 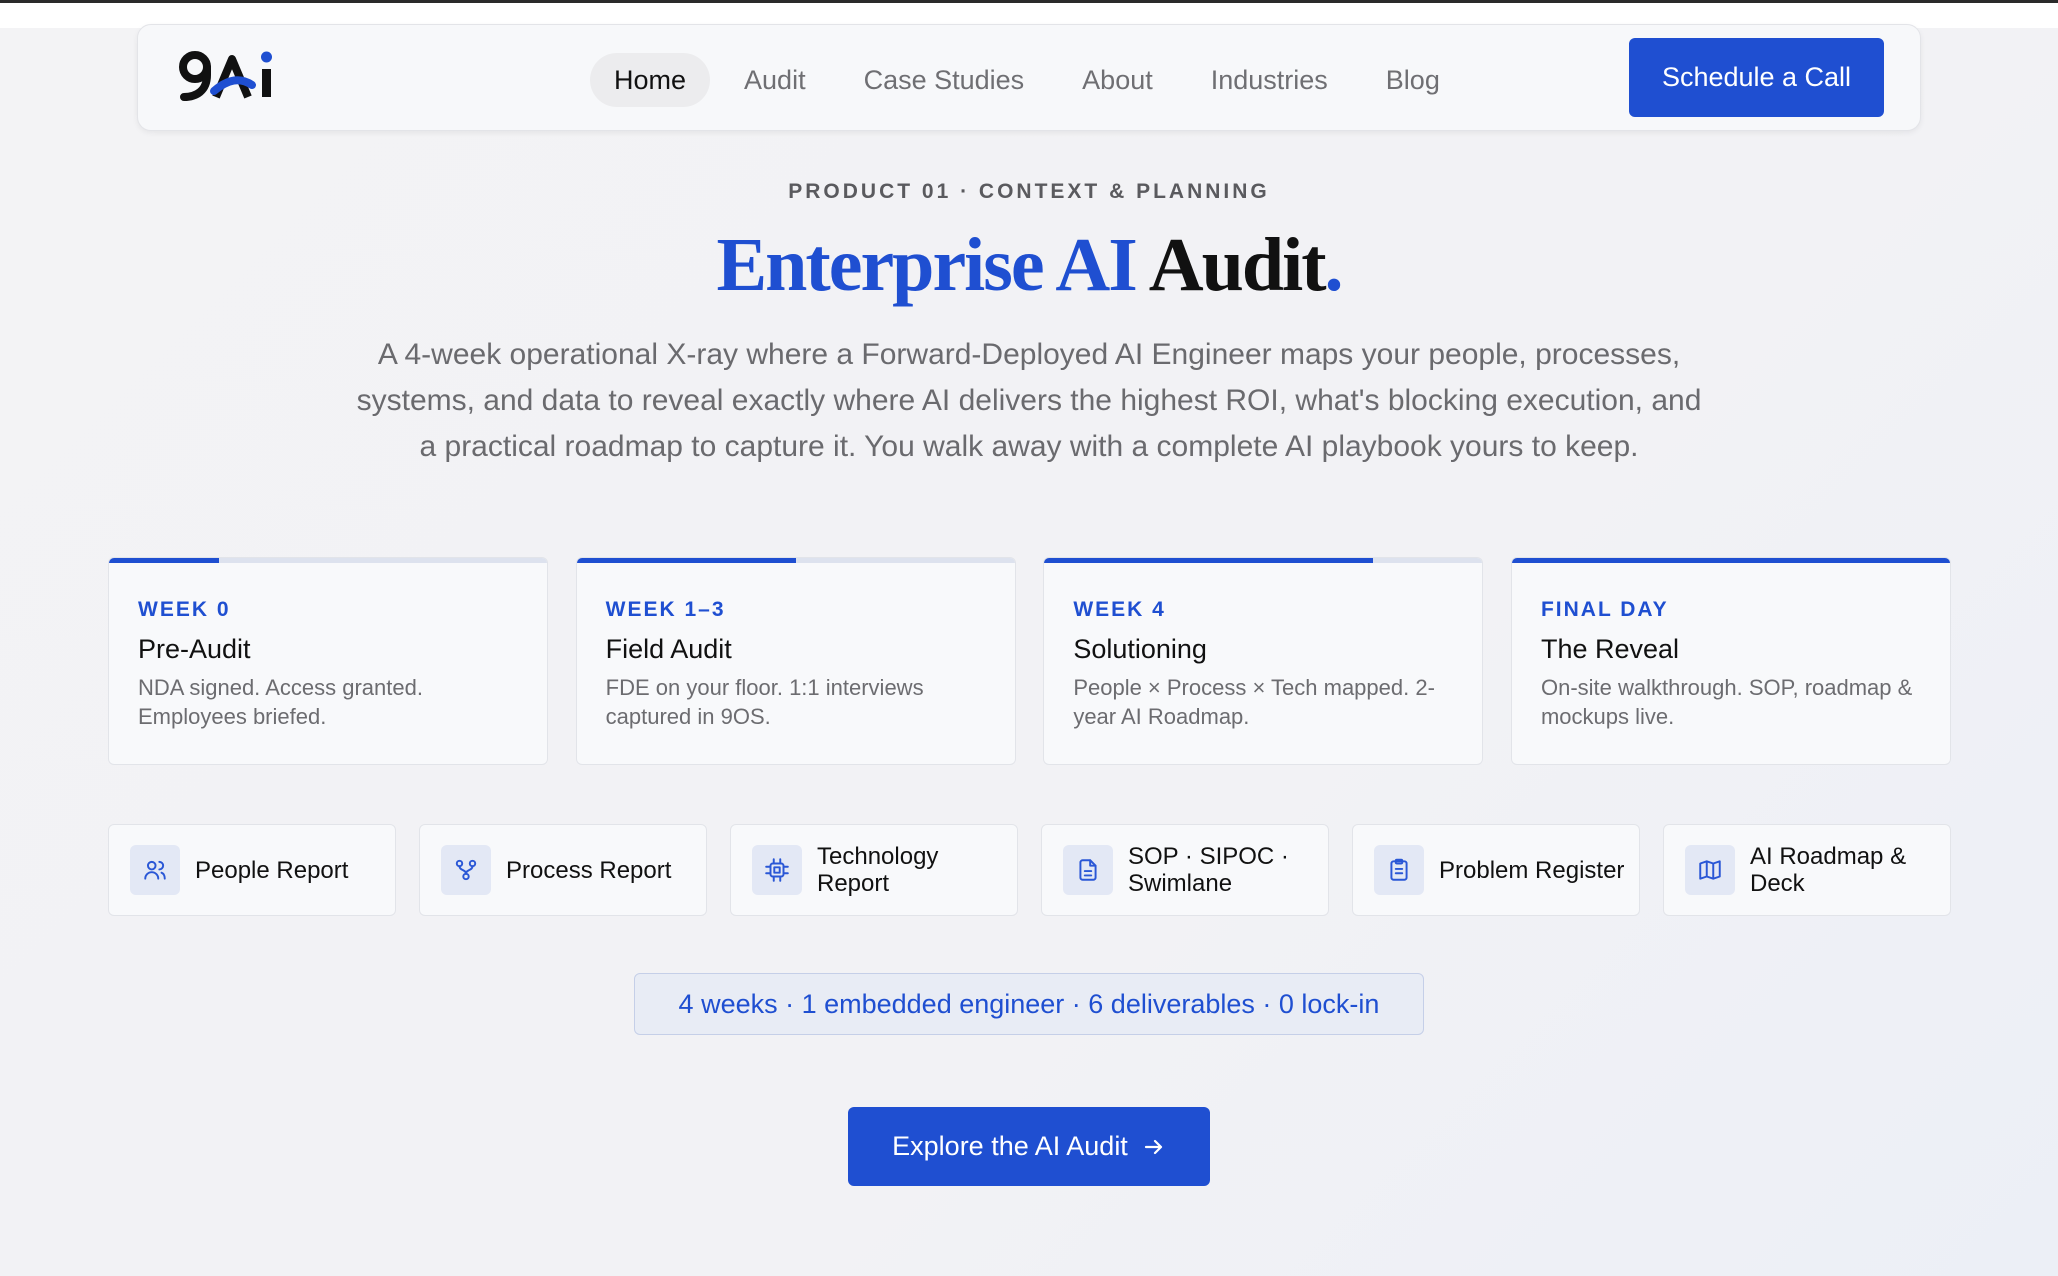 I want to click on hero-eyebrow: PRODUCT 01 · CONTEXT & PLANNING, so click(x=1029, y=191).